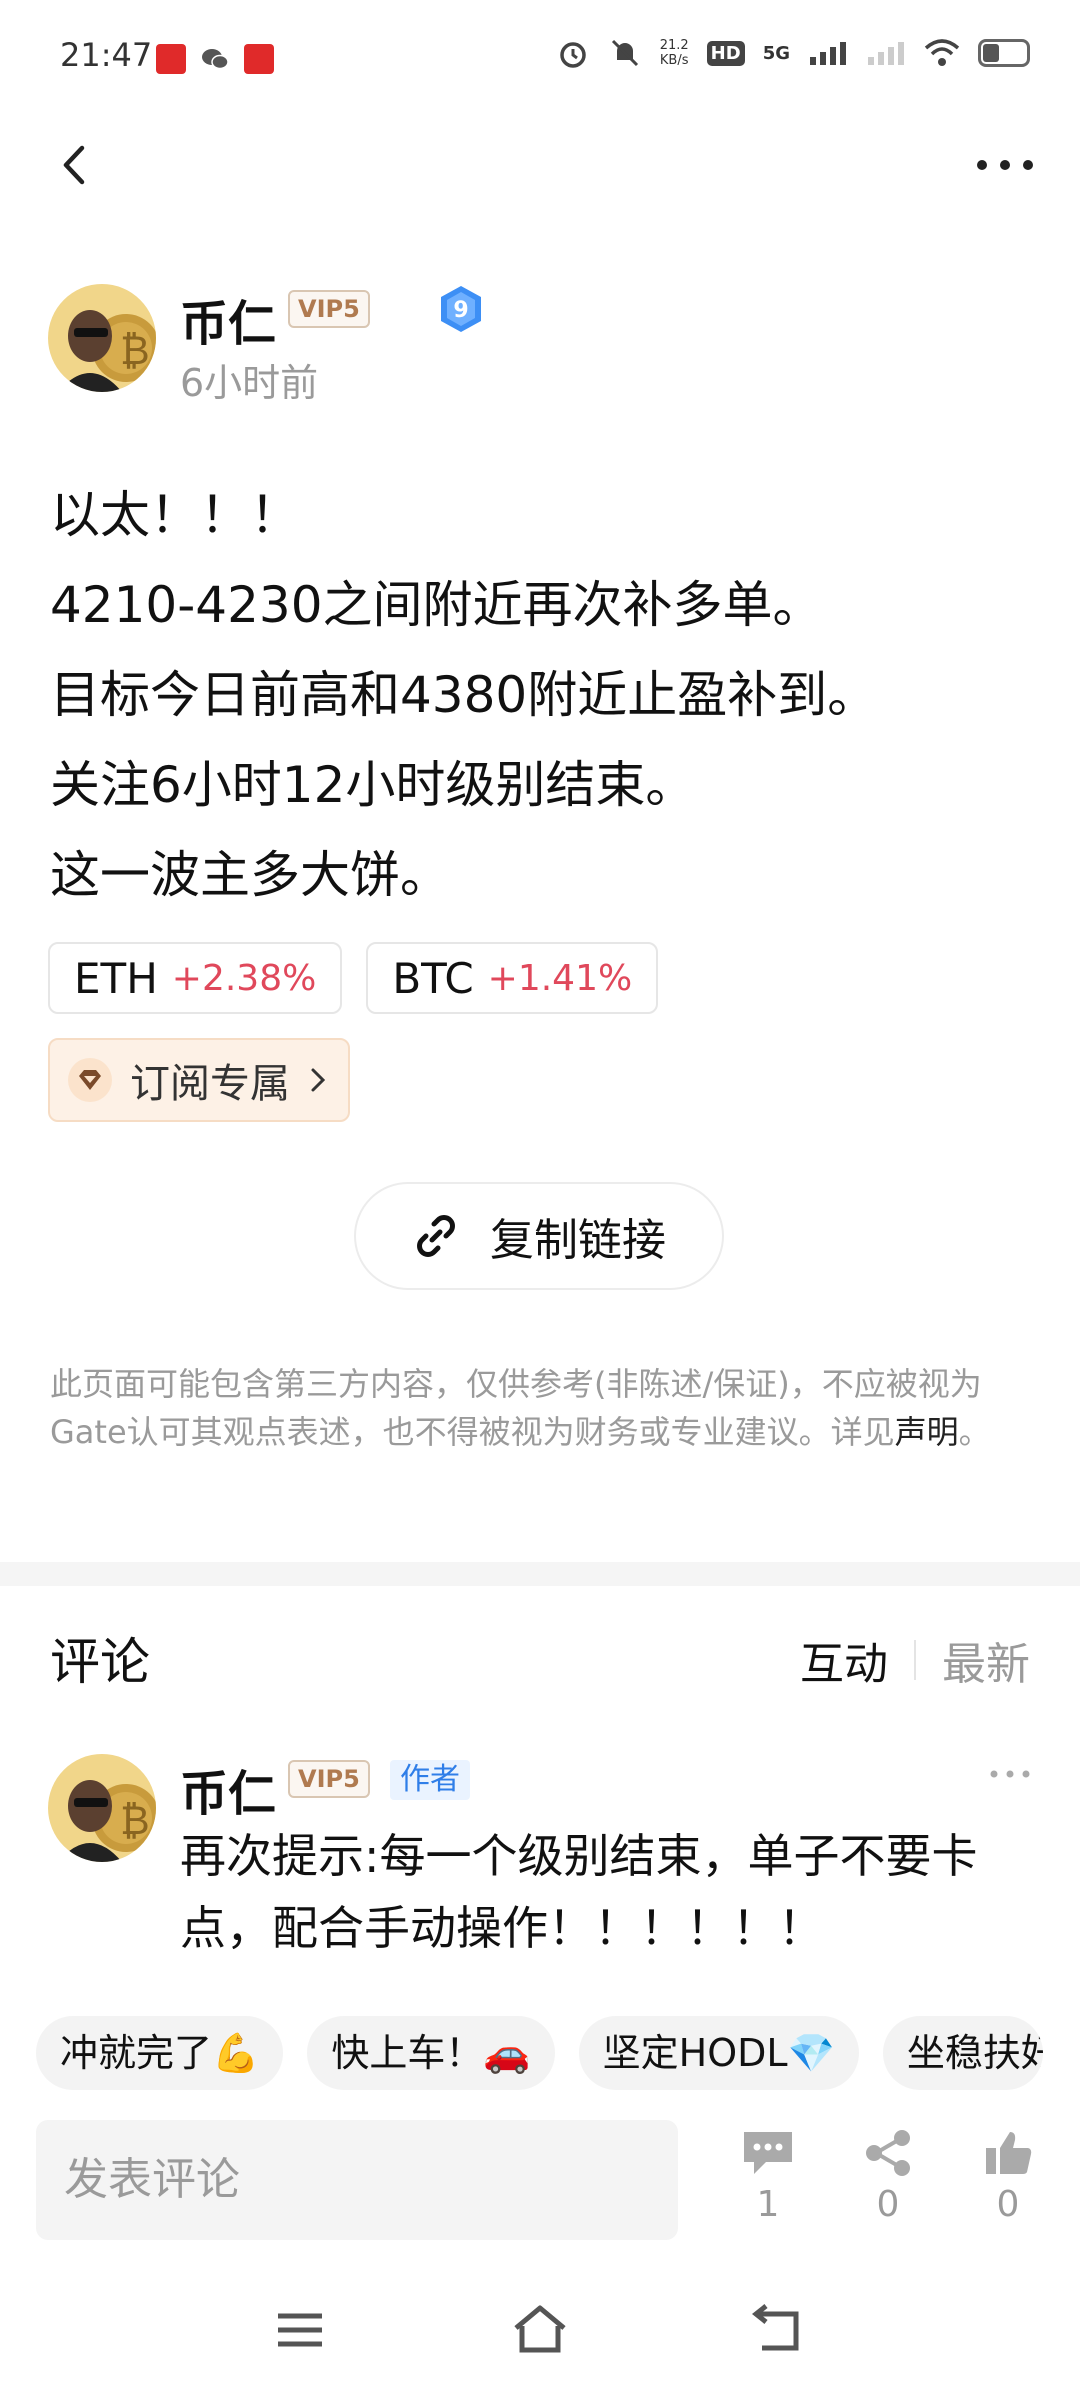  What do you see at coordinates (249, 383) in the screenshot?
I see `post-time: 6小时前` at bounding box center [249, 383].